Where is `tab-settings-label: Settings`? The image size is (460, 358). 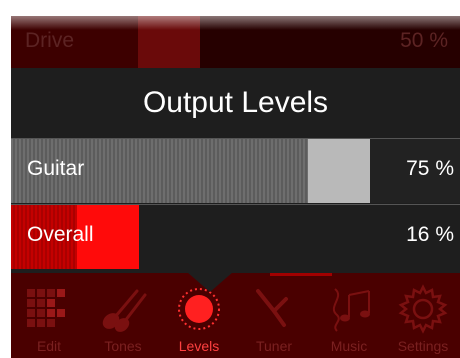 tab-settings-label: Settings is located at coordinates (423, 346).